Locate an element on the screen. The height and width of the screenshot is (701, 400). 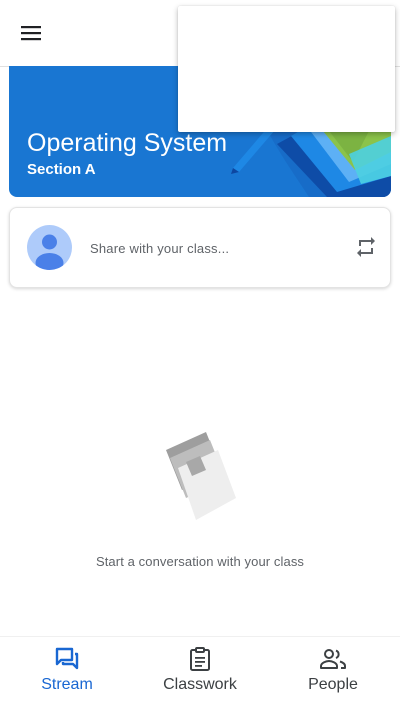
nav-tab-classwork: Classwork is located at coordinates (200, 669).